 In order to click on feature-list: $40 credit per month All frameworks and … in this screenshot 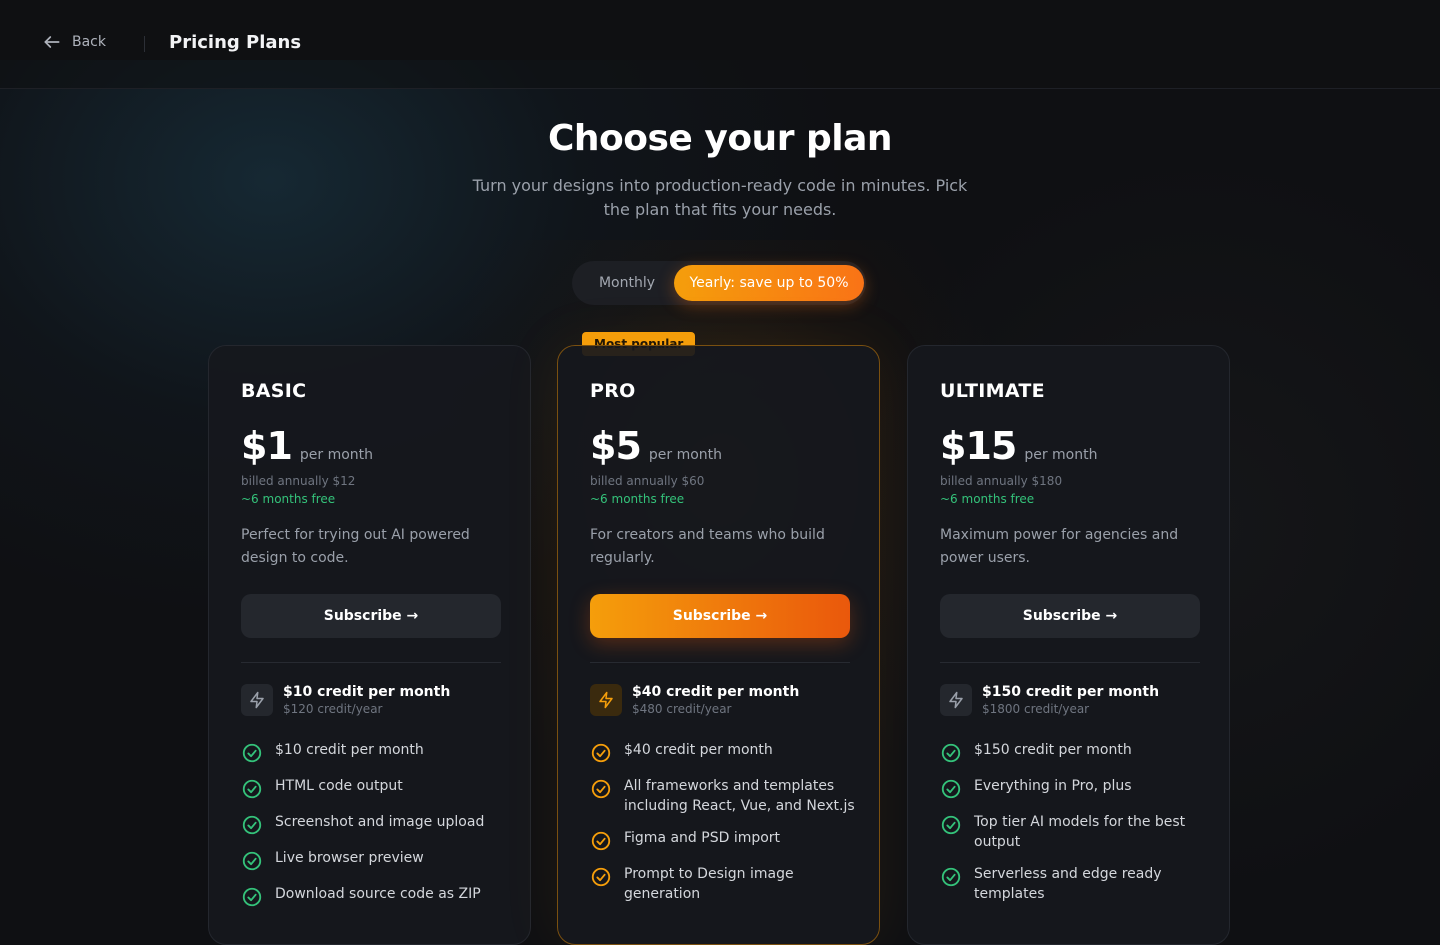, I will do `click(725, 828)`.